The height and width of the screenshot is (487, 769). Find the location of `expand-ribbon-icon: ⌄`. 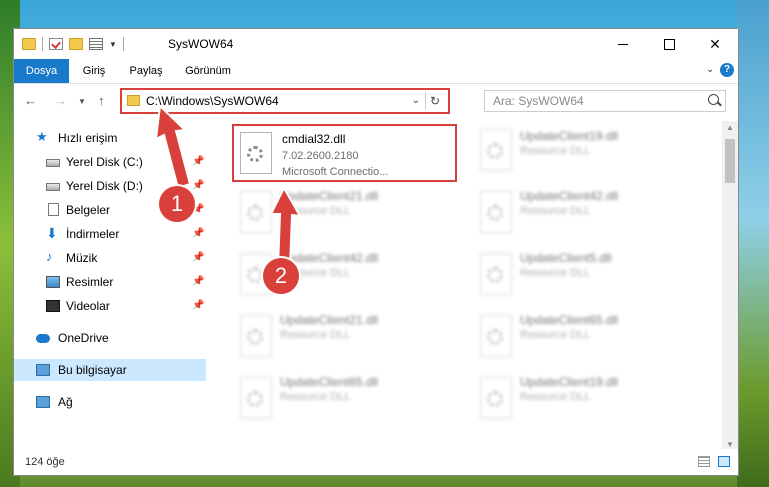

expand-ribbon-icon: ⌄ is located at coordinates (711, 70).